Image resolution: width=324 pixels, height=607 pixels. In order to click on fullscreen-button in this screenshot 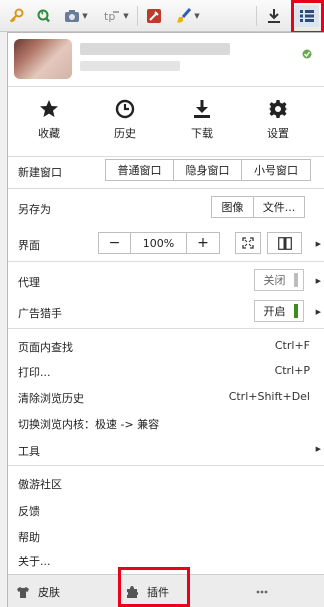, I will do `click(248, 243)`.